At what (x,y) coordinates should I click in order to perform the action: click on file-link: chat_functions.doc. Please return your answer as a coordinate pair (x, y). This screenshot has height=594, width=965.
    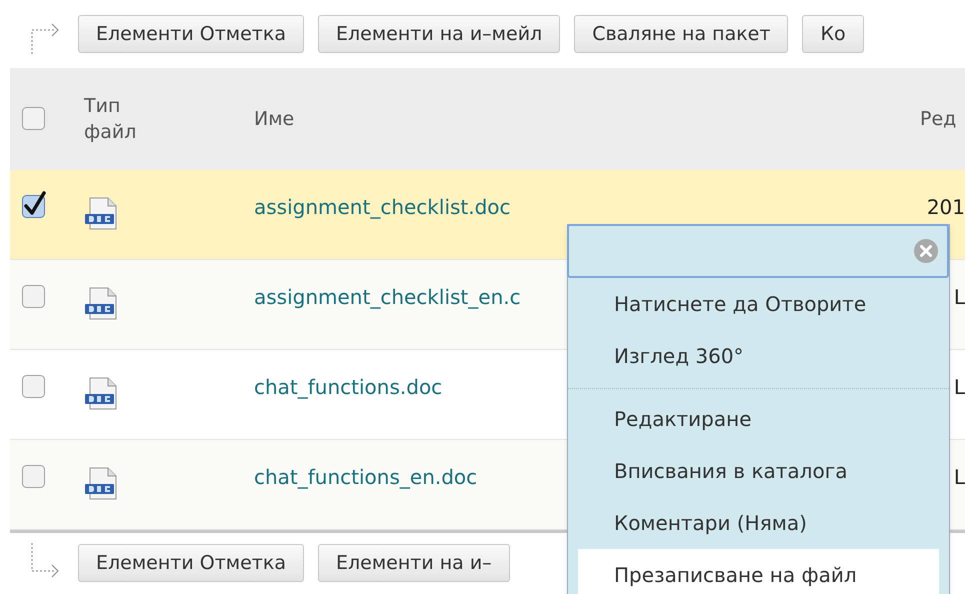
    Looking at the image, I should click on (348, 387).